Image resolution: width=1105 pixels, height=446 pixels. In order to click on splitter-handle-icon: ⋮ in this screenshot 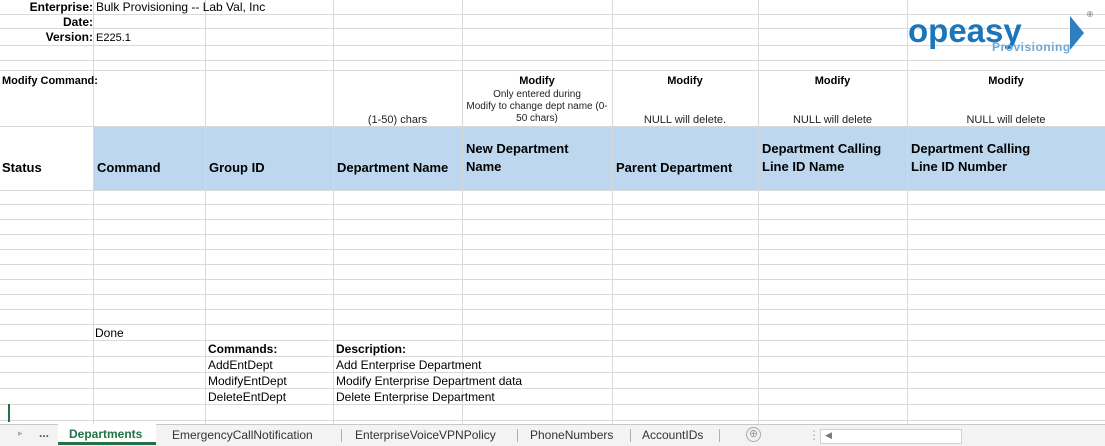, I will do `click(814, 435)`.